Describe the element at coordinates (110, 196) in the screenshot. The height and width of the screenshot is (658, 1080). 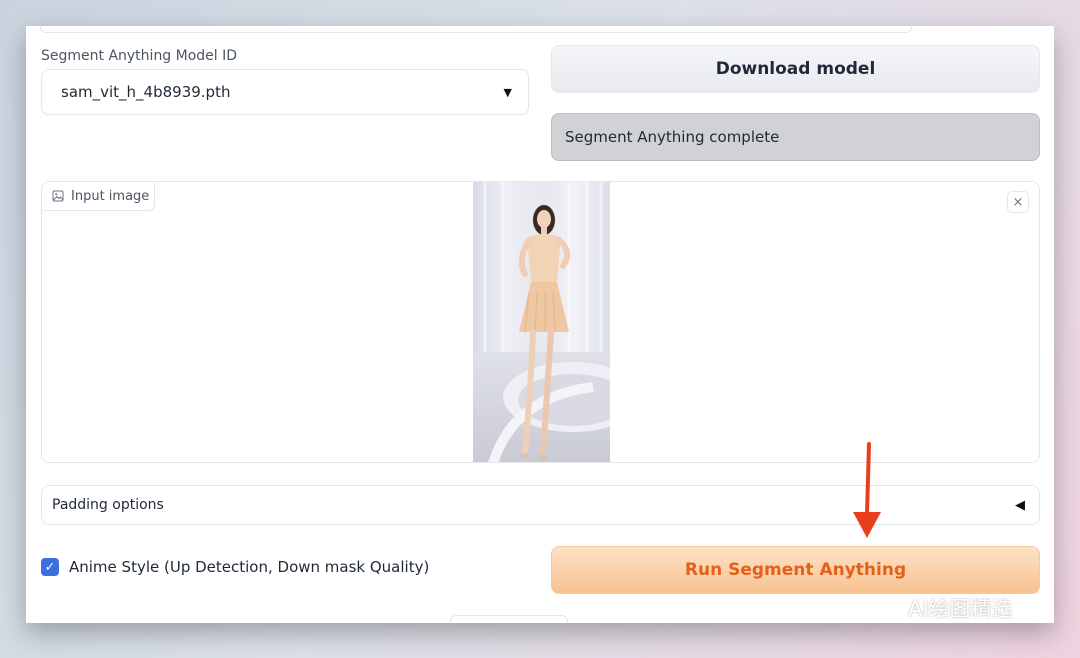
I see `input-image-label-text: Input image` at that location.